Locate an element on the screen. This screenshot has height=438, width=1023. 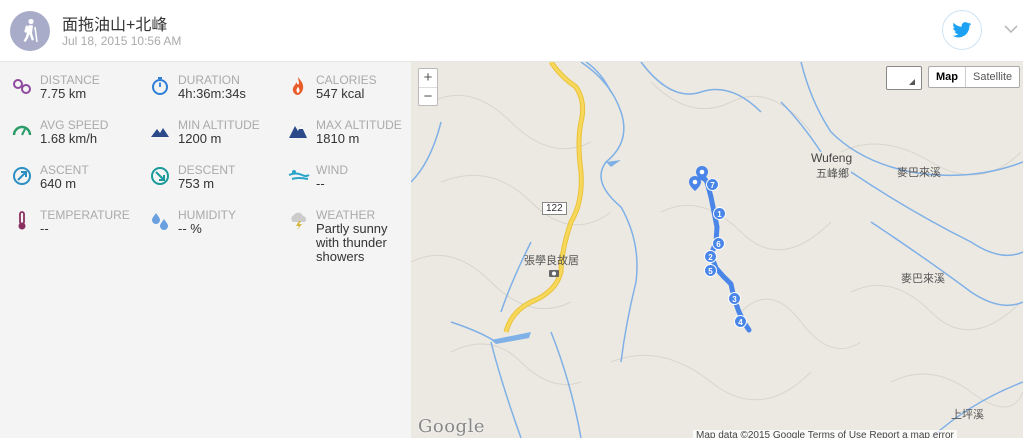
wind-icon is located at coordinates (299, 176).